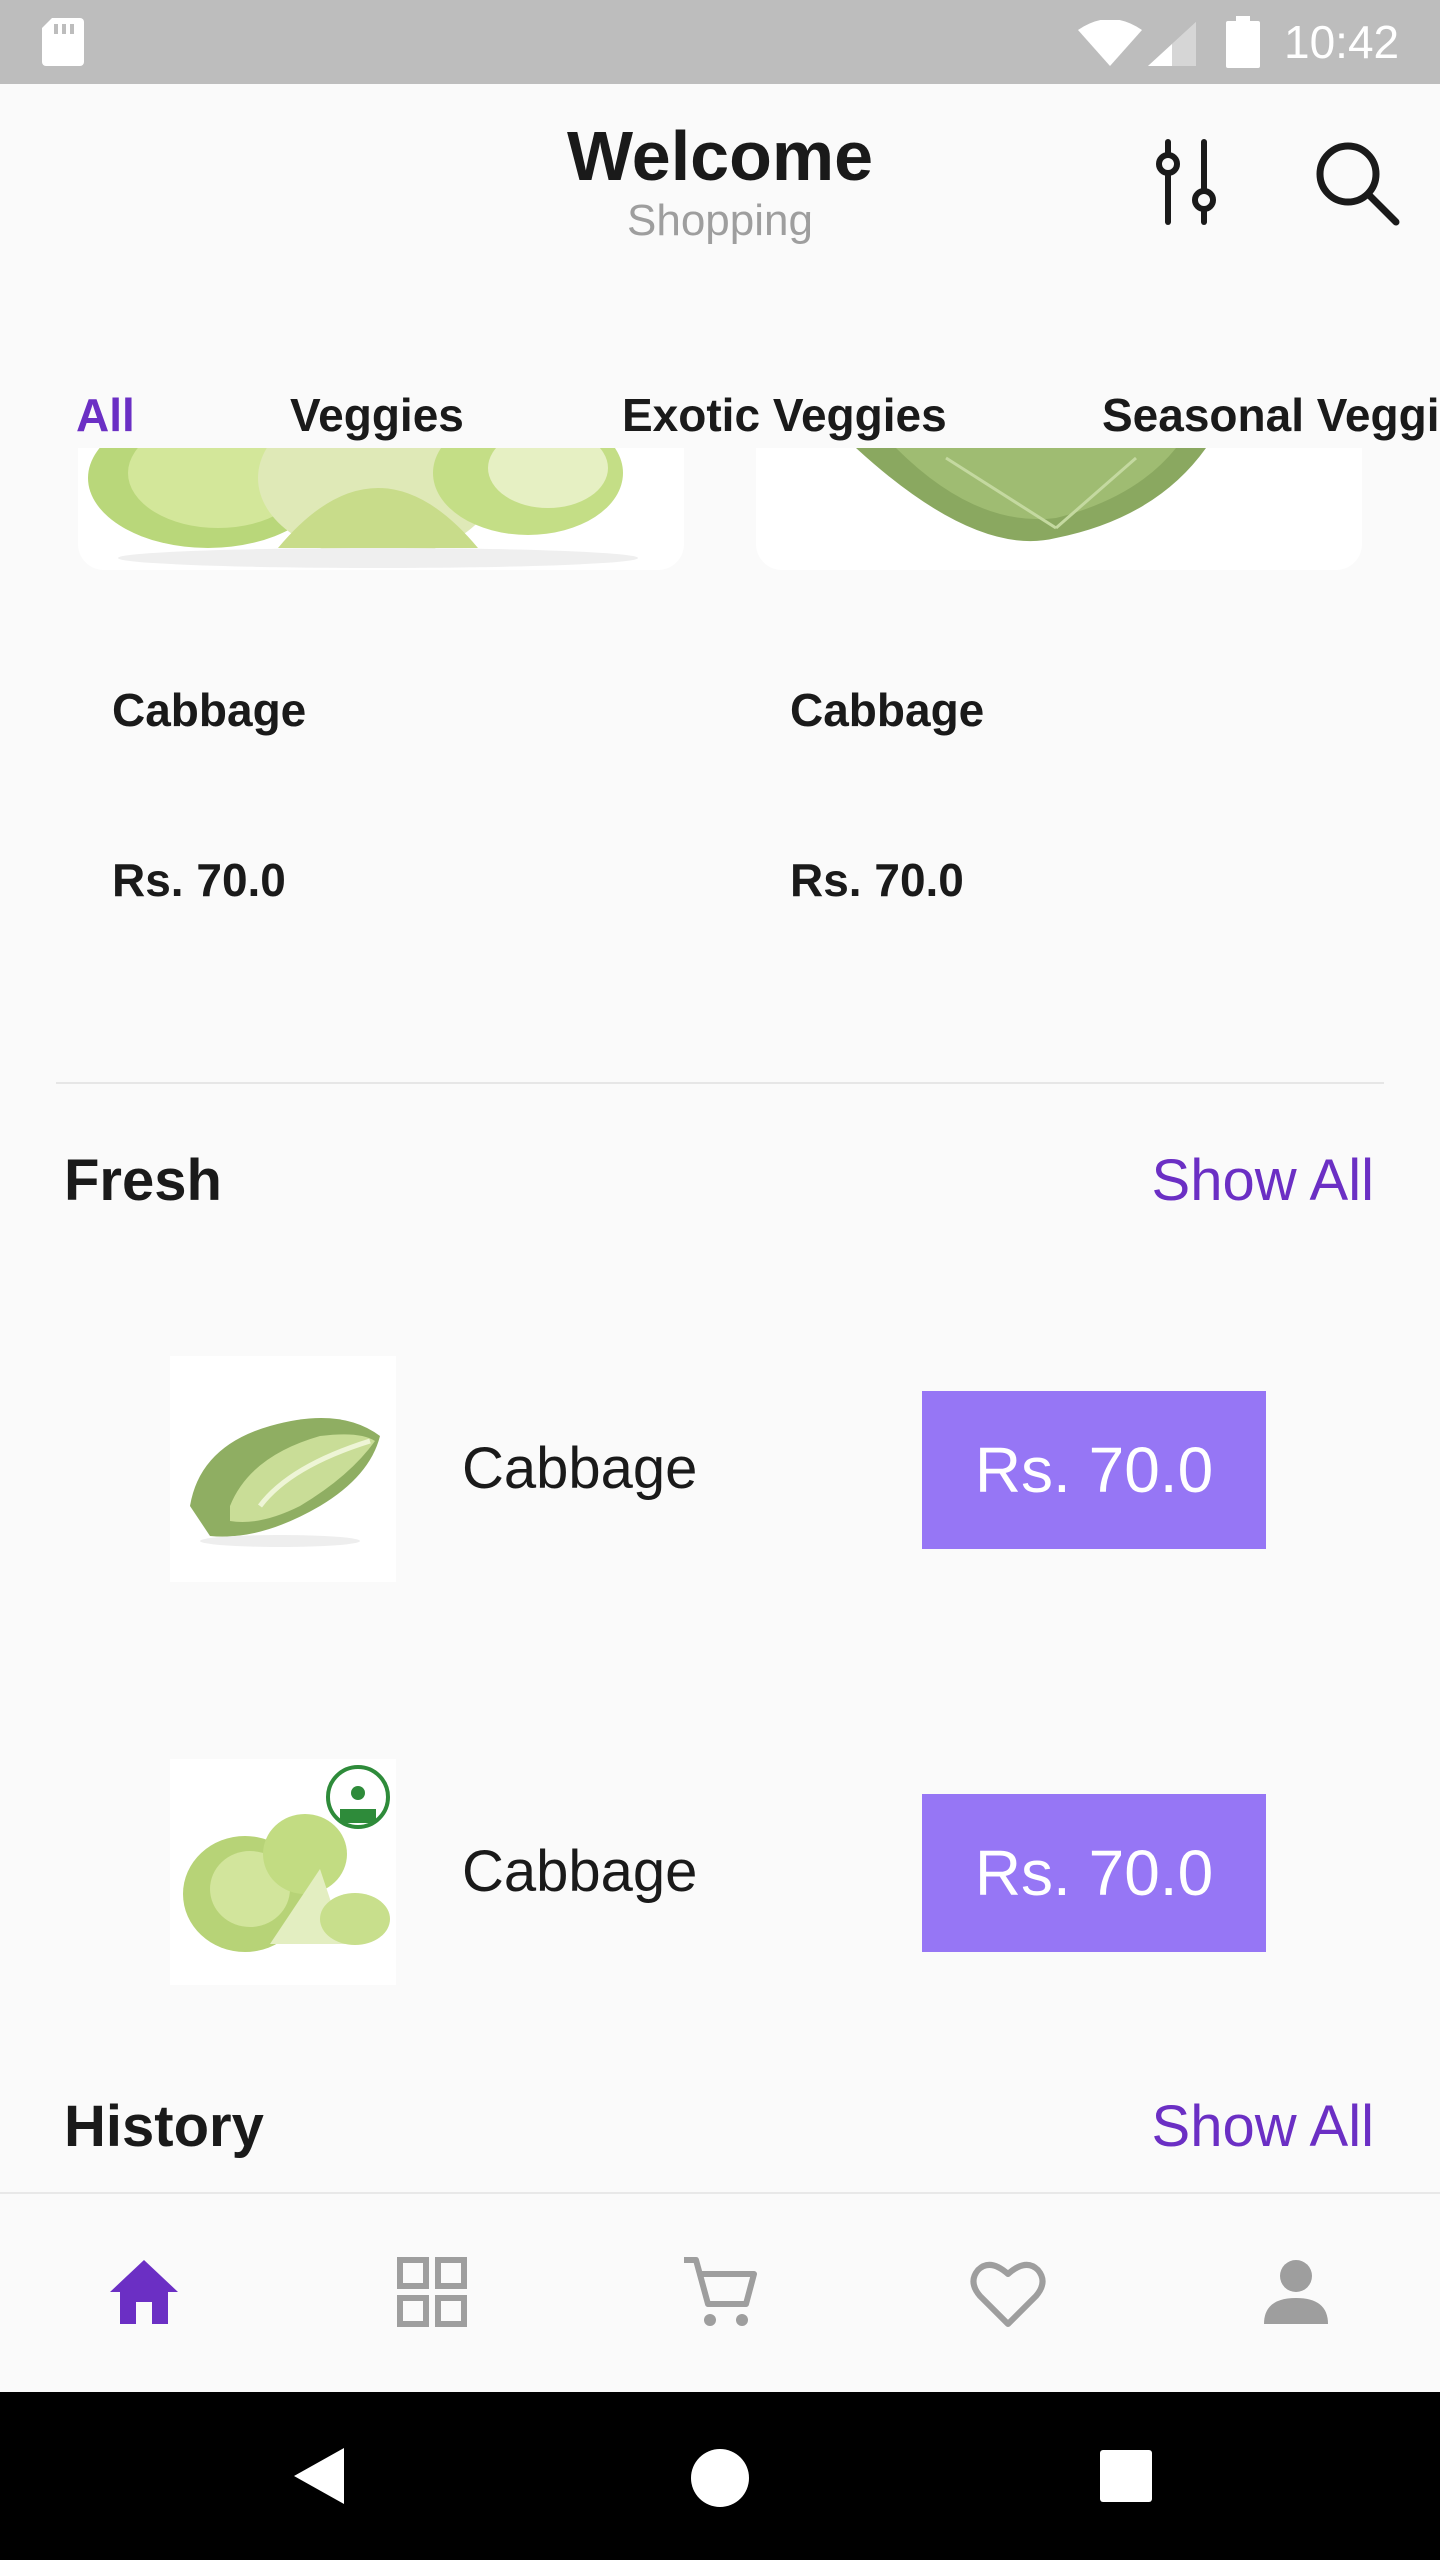  What do you see at coordinates (784, 415) in the screenshot?
I see `tab-exotic-veggies: Exotic Veggies` at bounding box center [784, 415].